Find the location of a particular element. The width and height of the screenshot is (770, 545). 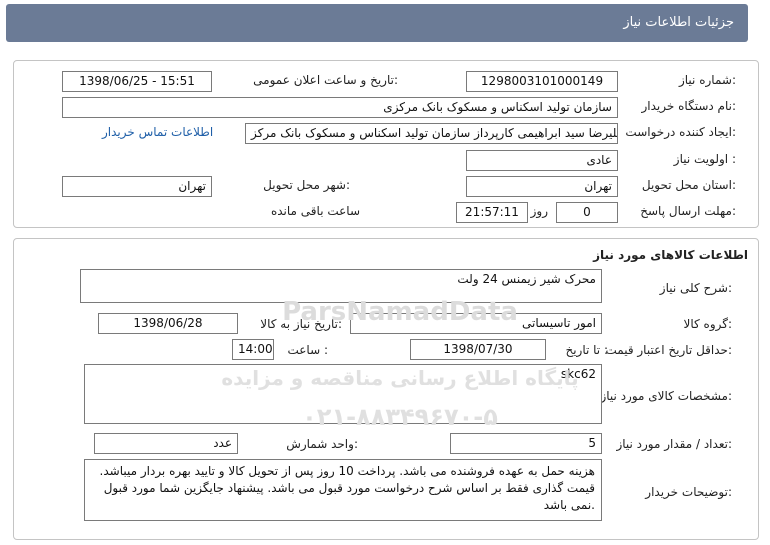

specs-label: مشخصات کالای مورد نیاز: is located at coordinates (666, 396).